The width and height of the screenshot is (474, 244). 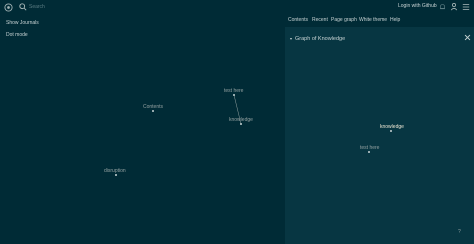 I want to click on show-journals-option: Show Journals, so click(x=22, y=23).